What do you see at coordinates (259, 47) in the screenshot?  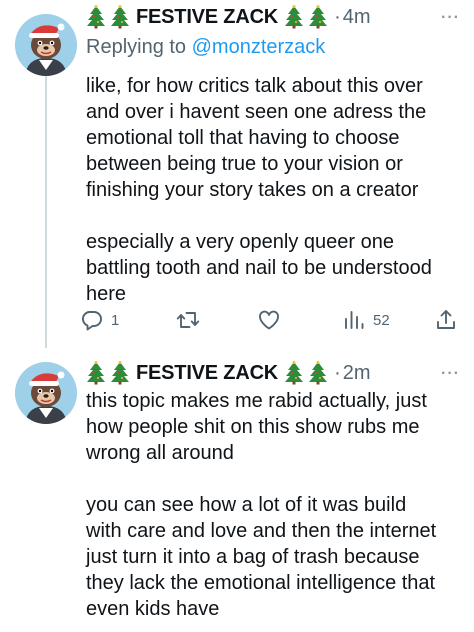 I see `replying-handle-link: @monzterzack` at bounding box center [259, 47].